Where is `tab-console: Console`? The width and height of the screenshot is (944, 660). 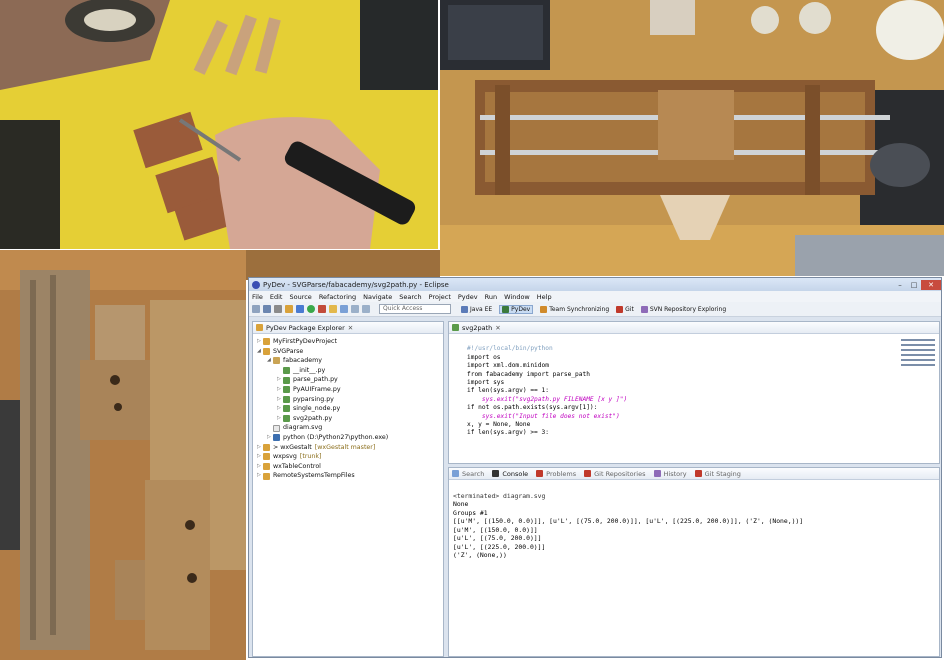
tab-console: Console is located at coordinates (510, 474).